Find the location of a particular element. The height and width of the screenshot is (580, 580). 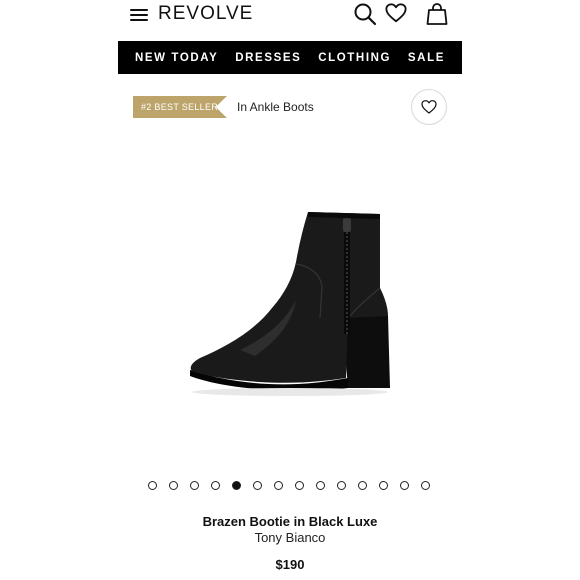

add-to-wishlist-button is located at coordinates (429, 107).